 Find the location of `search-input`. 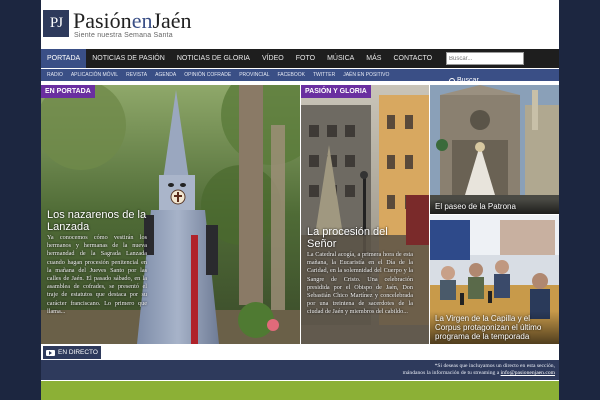

search-input is located at coordinates (485, 58).